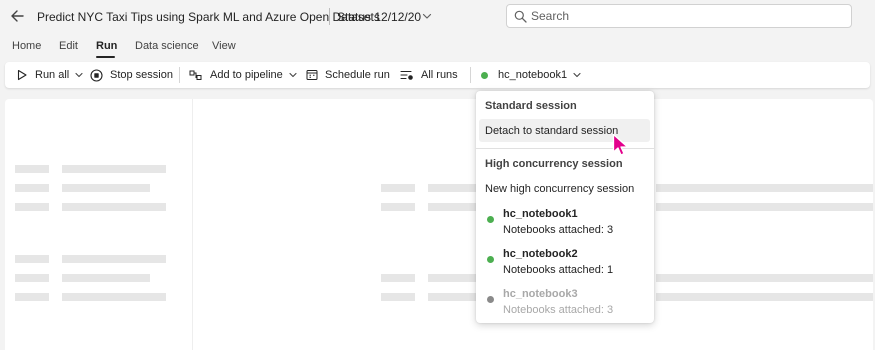  I want to click on new-hc-session-menu-item: New high concurrency session, so click(559, 189).